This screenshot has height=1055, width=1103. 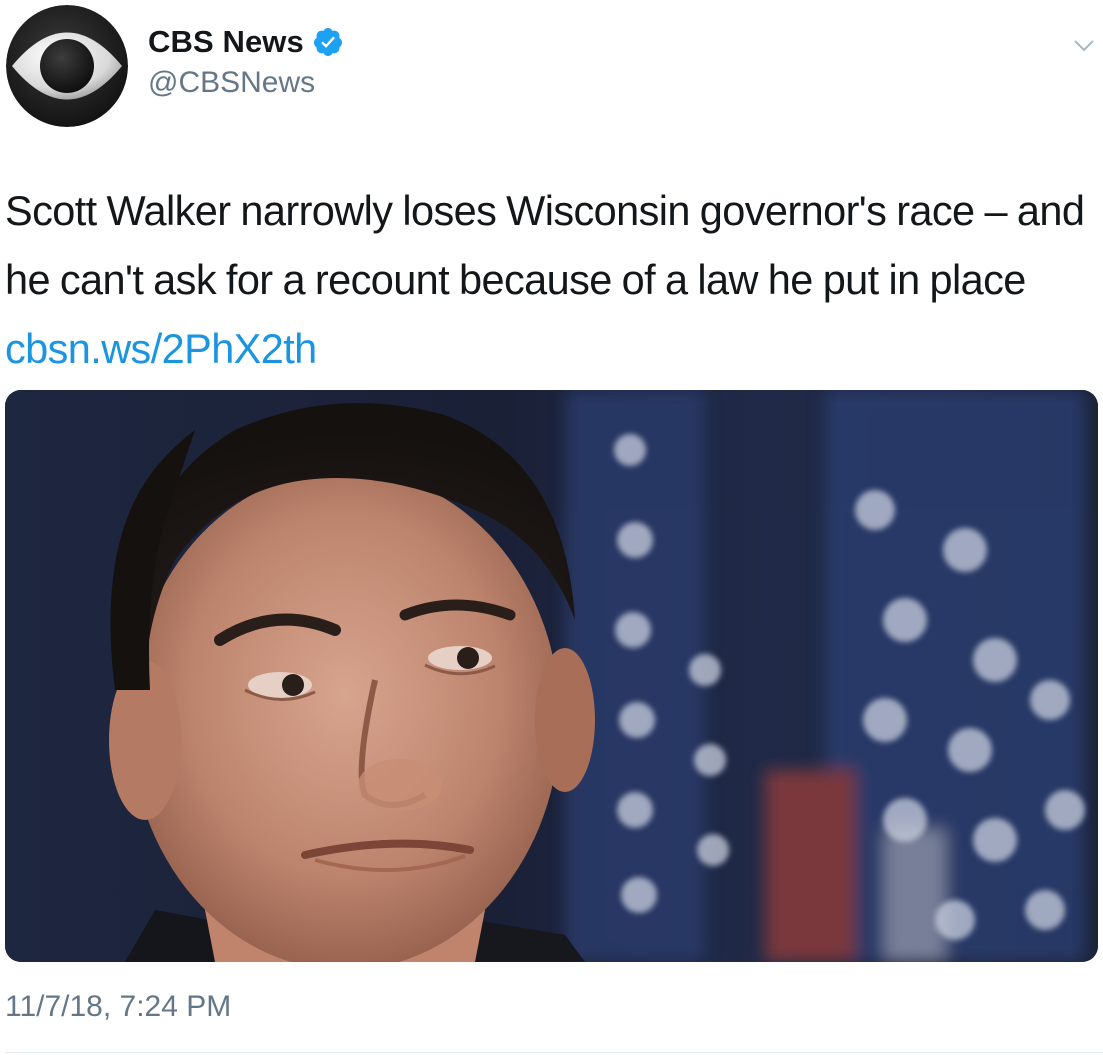 What do you see at coordinates (118, 1007) in the screenshot?
I see `tweet-timestamp: 11/7/18, 7:24 PM` at bounding box center [118, 1007].